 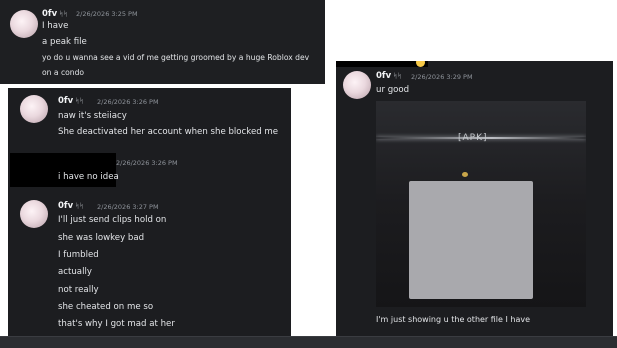 I want to click on video-logo: [APK], so click(x=473, y=138).